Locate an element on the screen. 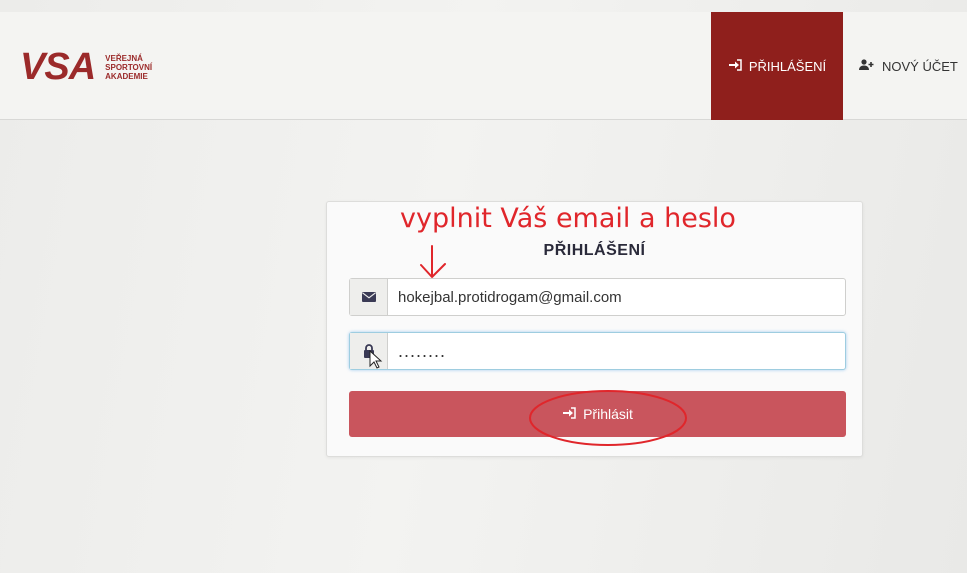 This screenshot has height=573, width=967. nav-login-label: PŘIHLÁŠENÍ is located at coordinates (787, 66).